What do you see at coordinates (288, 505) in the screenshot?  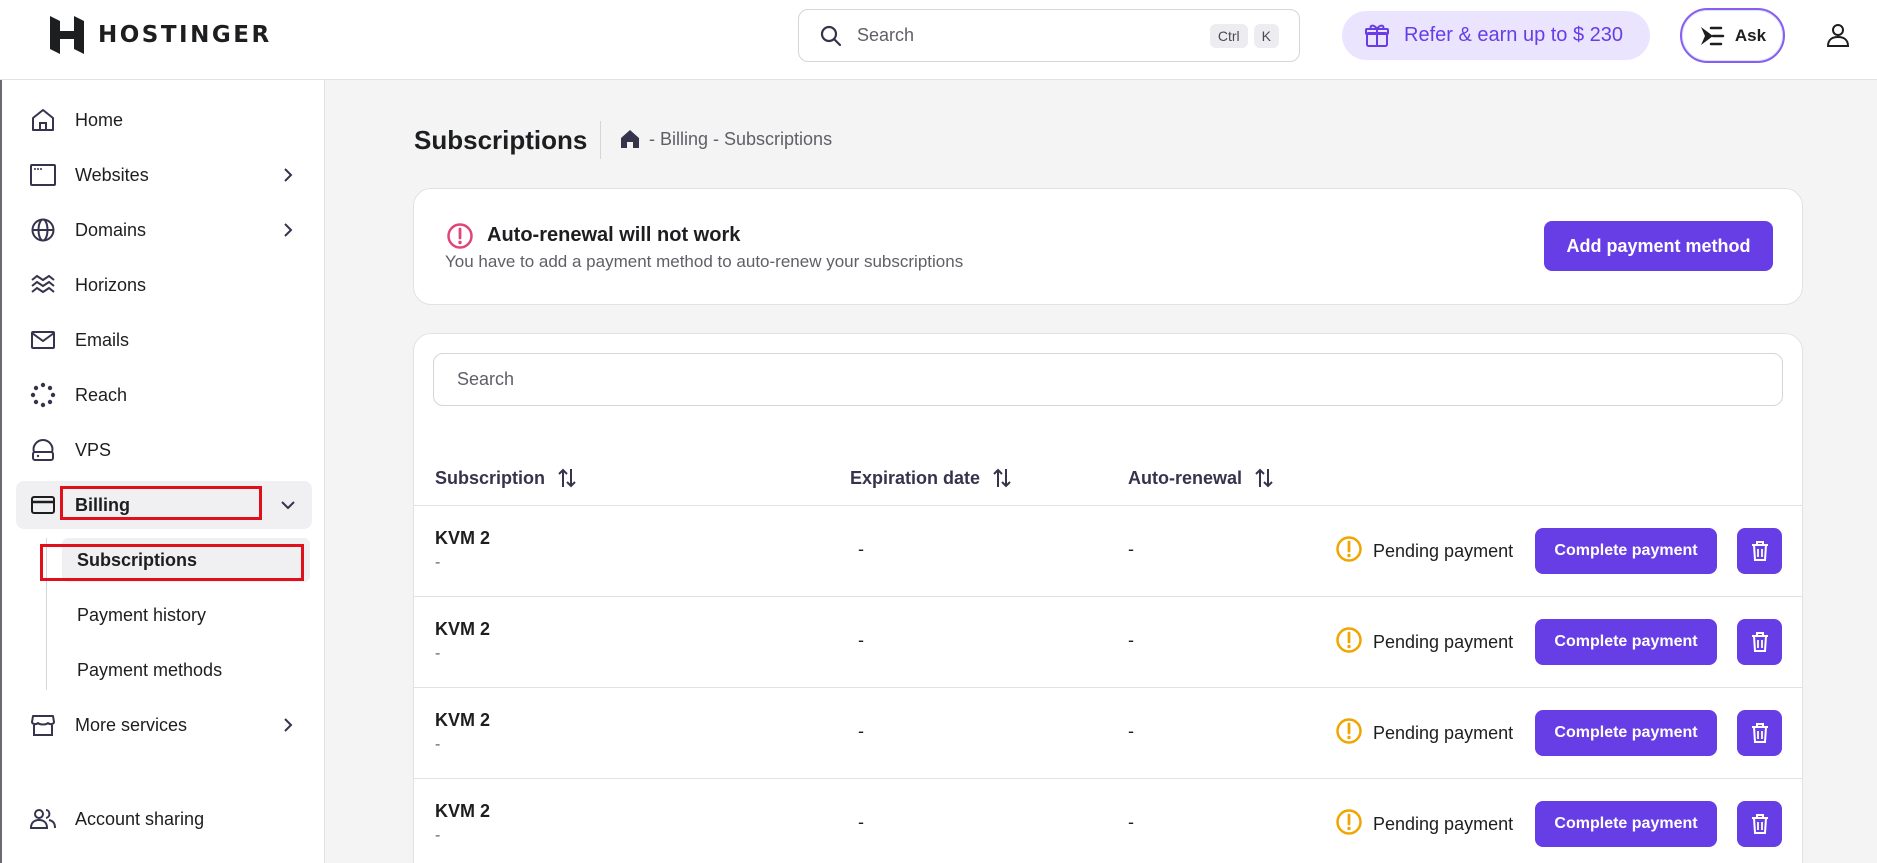 I see `chevron-down-icon` at bounding box center [288, 505].